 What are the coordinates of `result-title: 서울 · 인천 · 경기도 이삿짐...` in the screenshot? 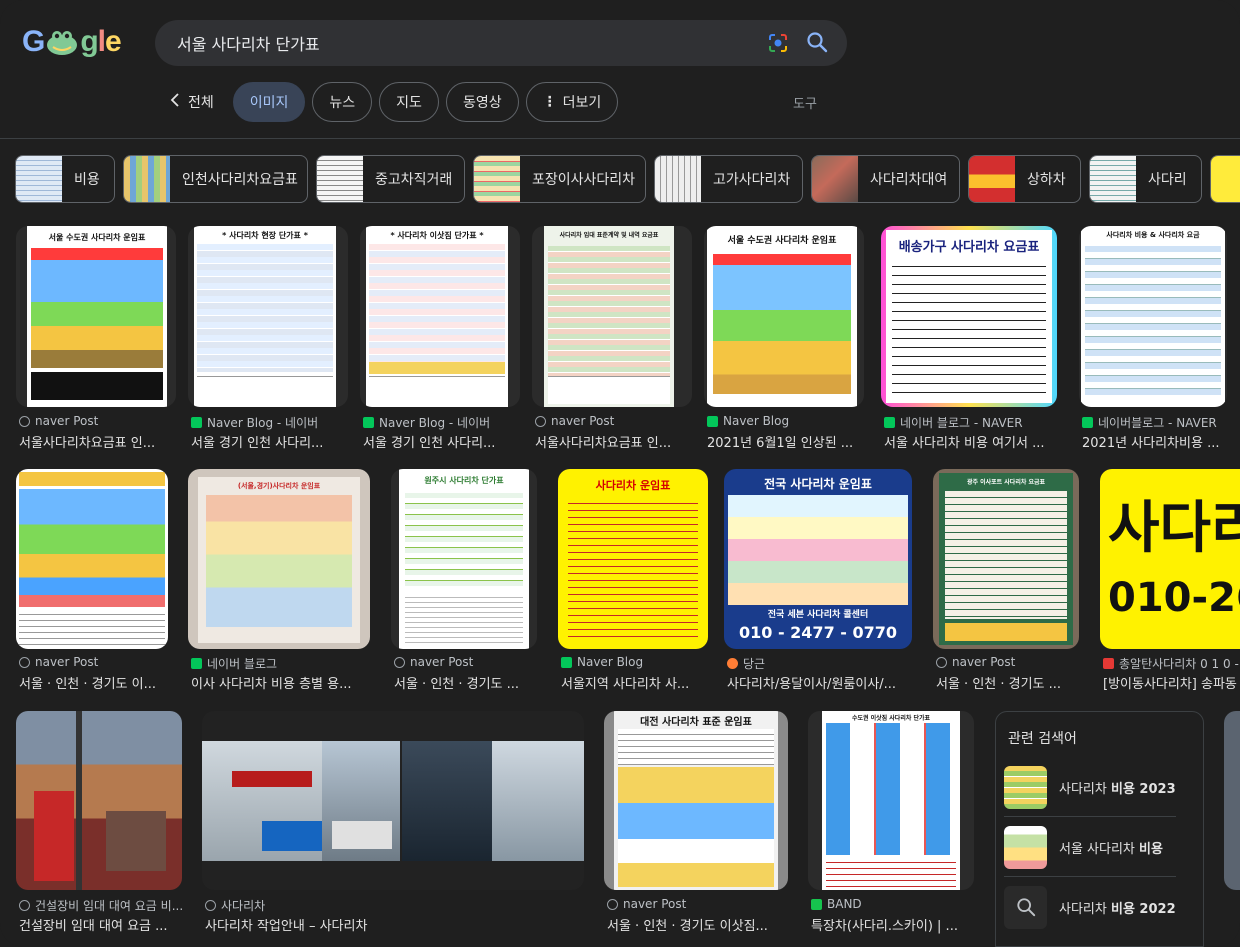 It's located at (697, 924).